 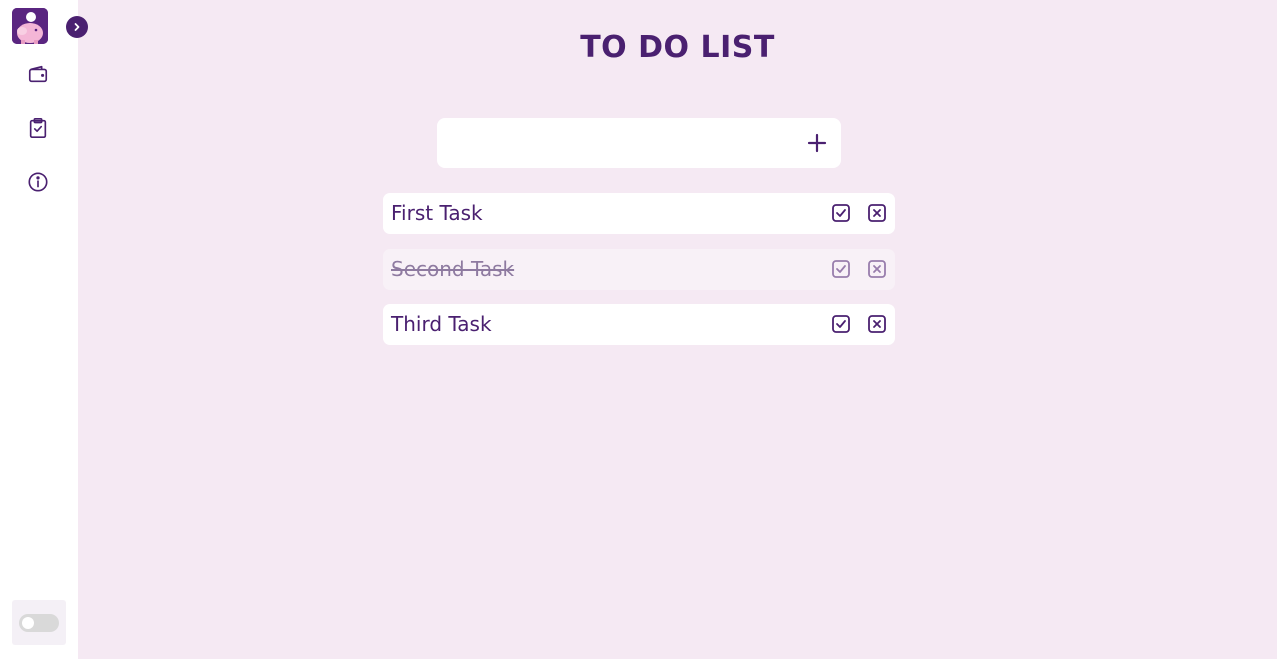 What do you see at coordinates (677, 47) in the screenshot?
I see `page-title: TO DO LIST` at bounding box center [677, 47].